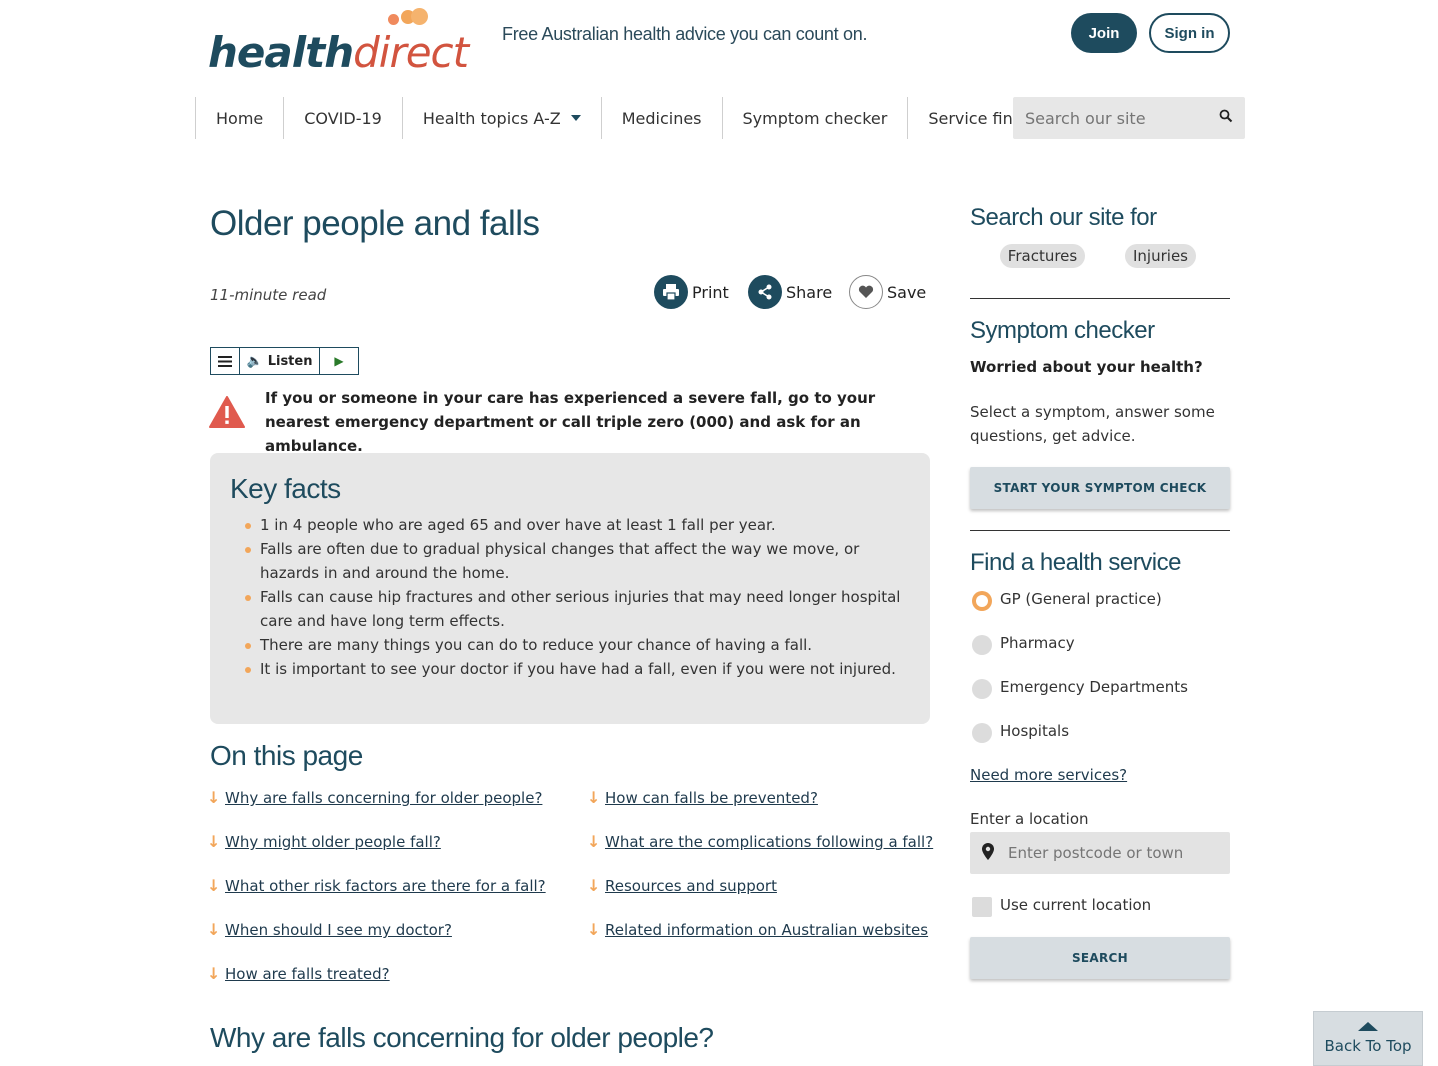 This screenshot has width=1438, height=1066. Describe the element at coordinates (1075, 562) in the screenshot. I see `find-health-service-title: Find a health service` at that location.